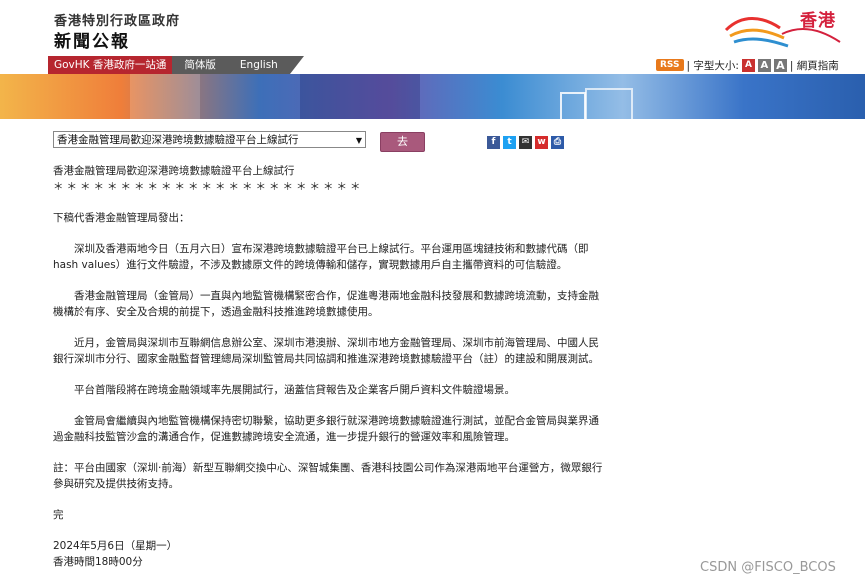 Image resolution: width=865 pixels, height=583 pixels. I want to click on nav-links: GovHK 香港政府一站通 简体版 English, so click(176, 65).